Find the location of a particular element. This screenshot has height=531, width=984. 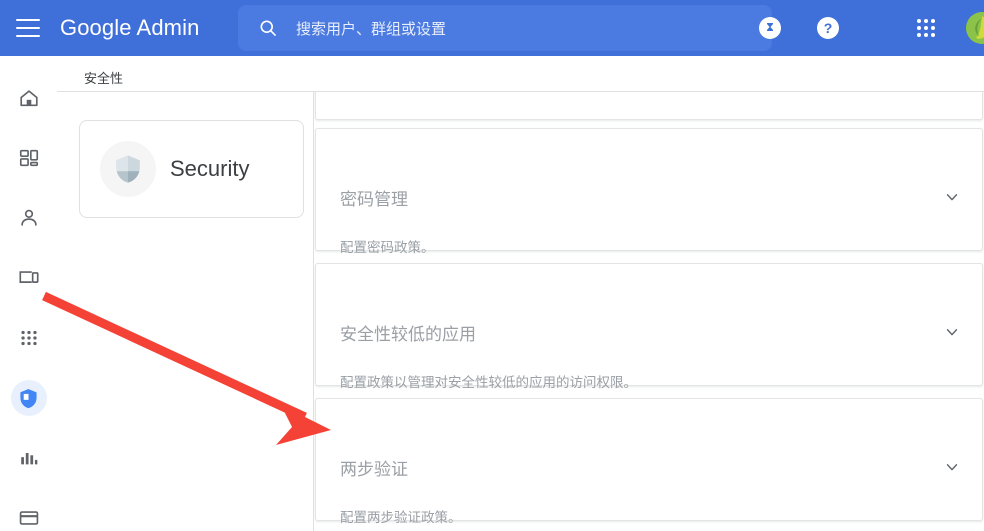

person-icon is located at coordinates (28, 217).